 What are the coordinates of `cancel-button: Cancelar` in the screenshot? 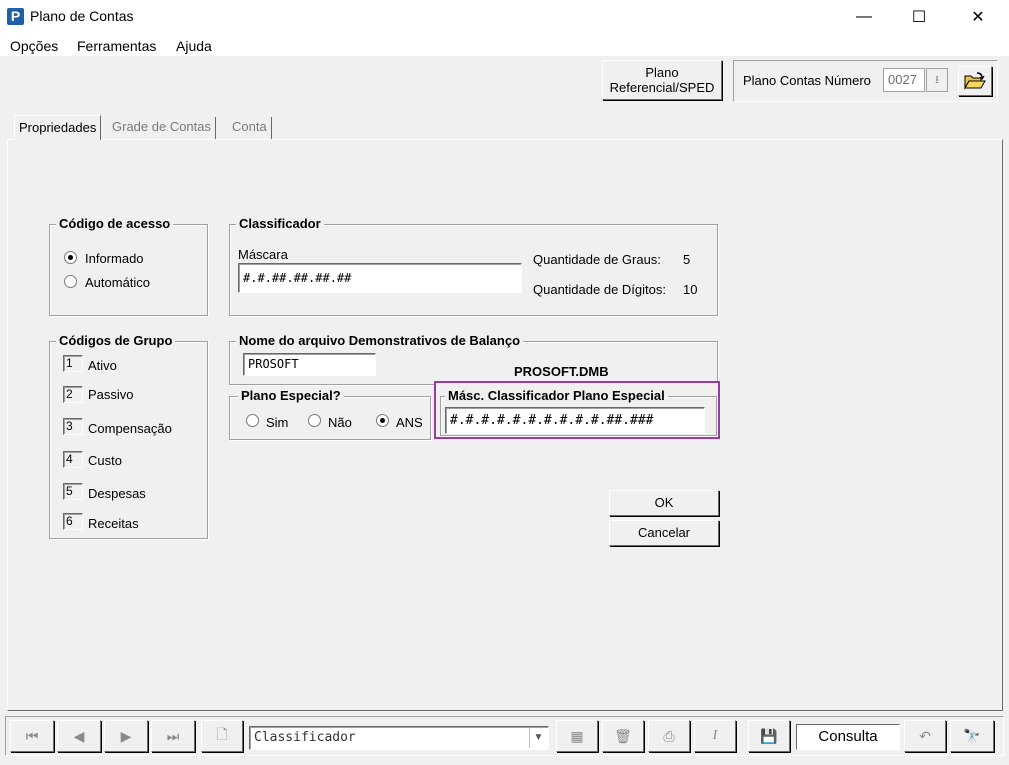 It's located at (664, 533).